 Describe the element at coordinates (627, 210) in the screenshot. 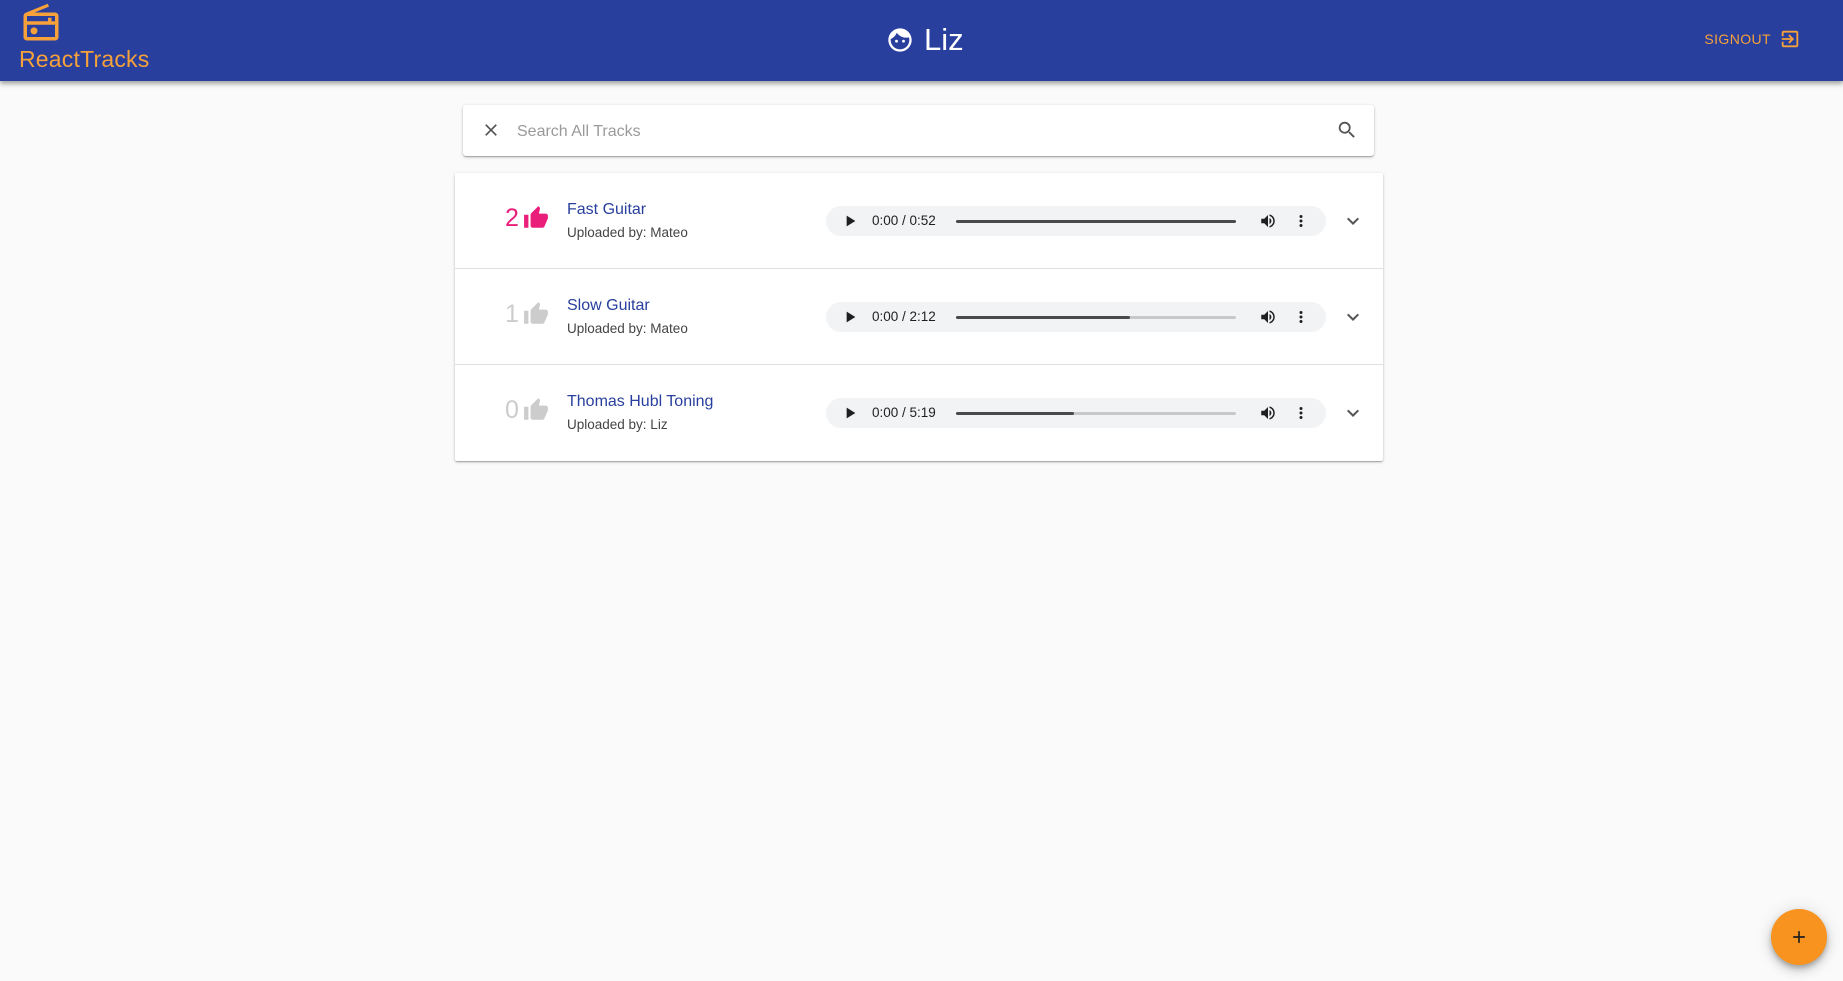

I see `track-title: Fast Guitar` at that location.